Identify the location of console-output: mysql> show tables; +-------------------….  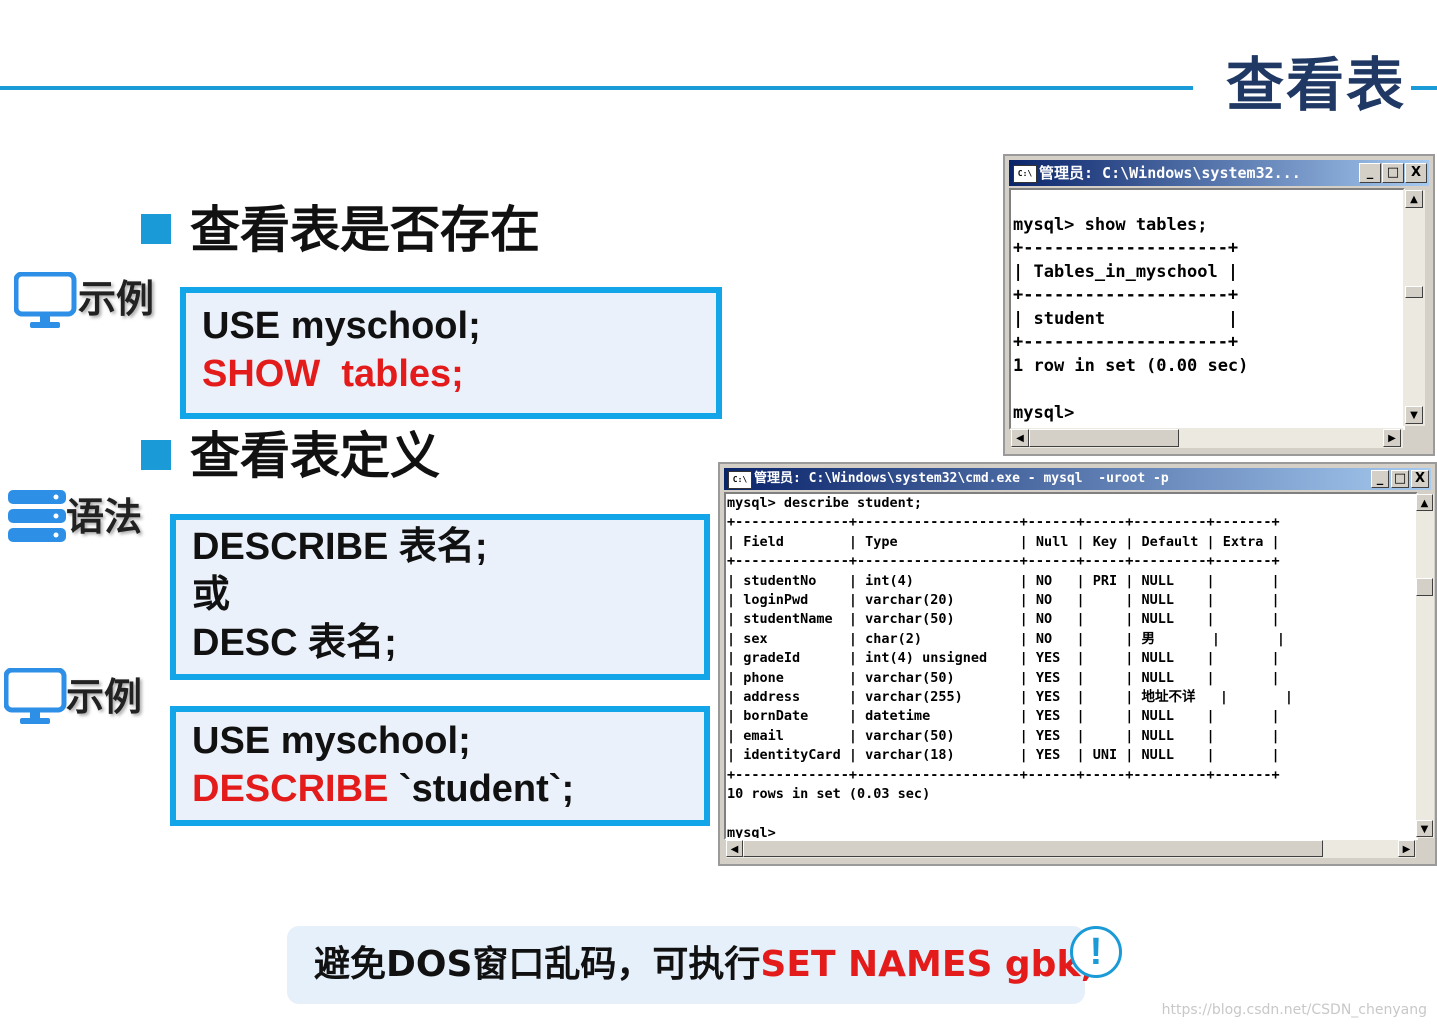
(1207, 309).